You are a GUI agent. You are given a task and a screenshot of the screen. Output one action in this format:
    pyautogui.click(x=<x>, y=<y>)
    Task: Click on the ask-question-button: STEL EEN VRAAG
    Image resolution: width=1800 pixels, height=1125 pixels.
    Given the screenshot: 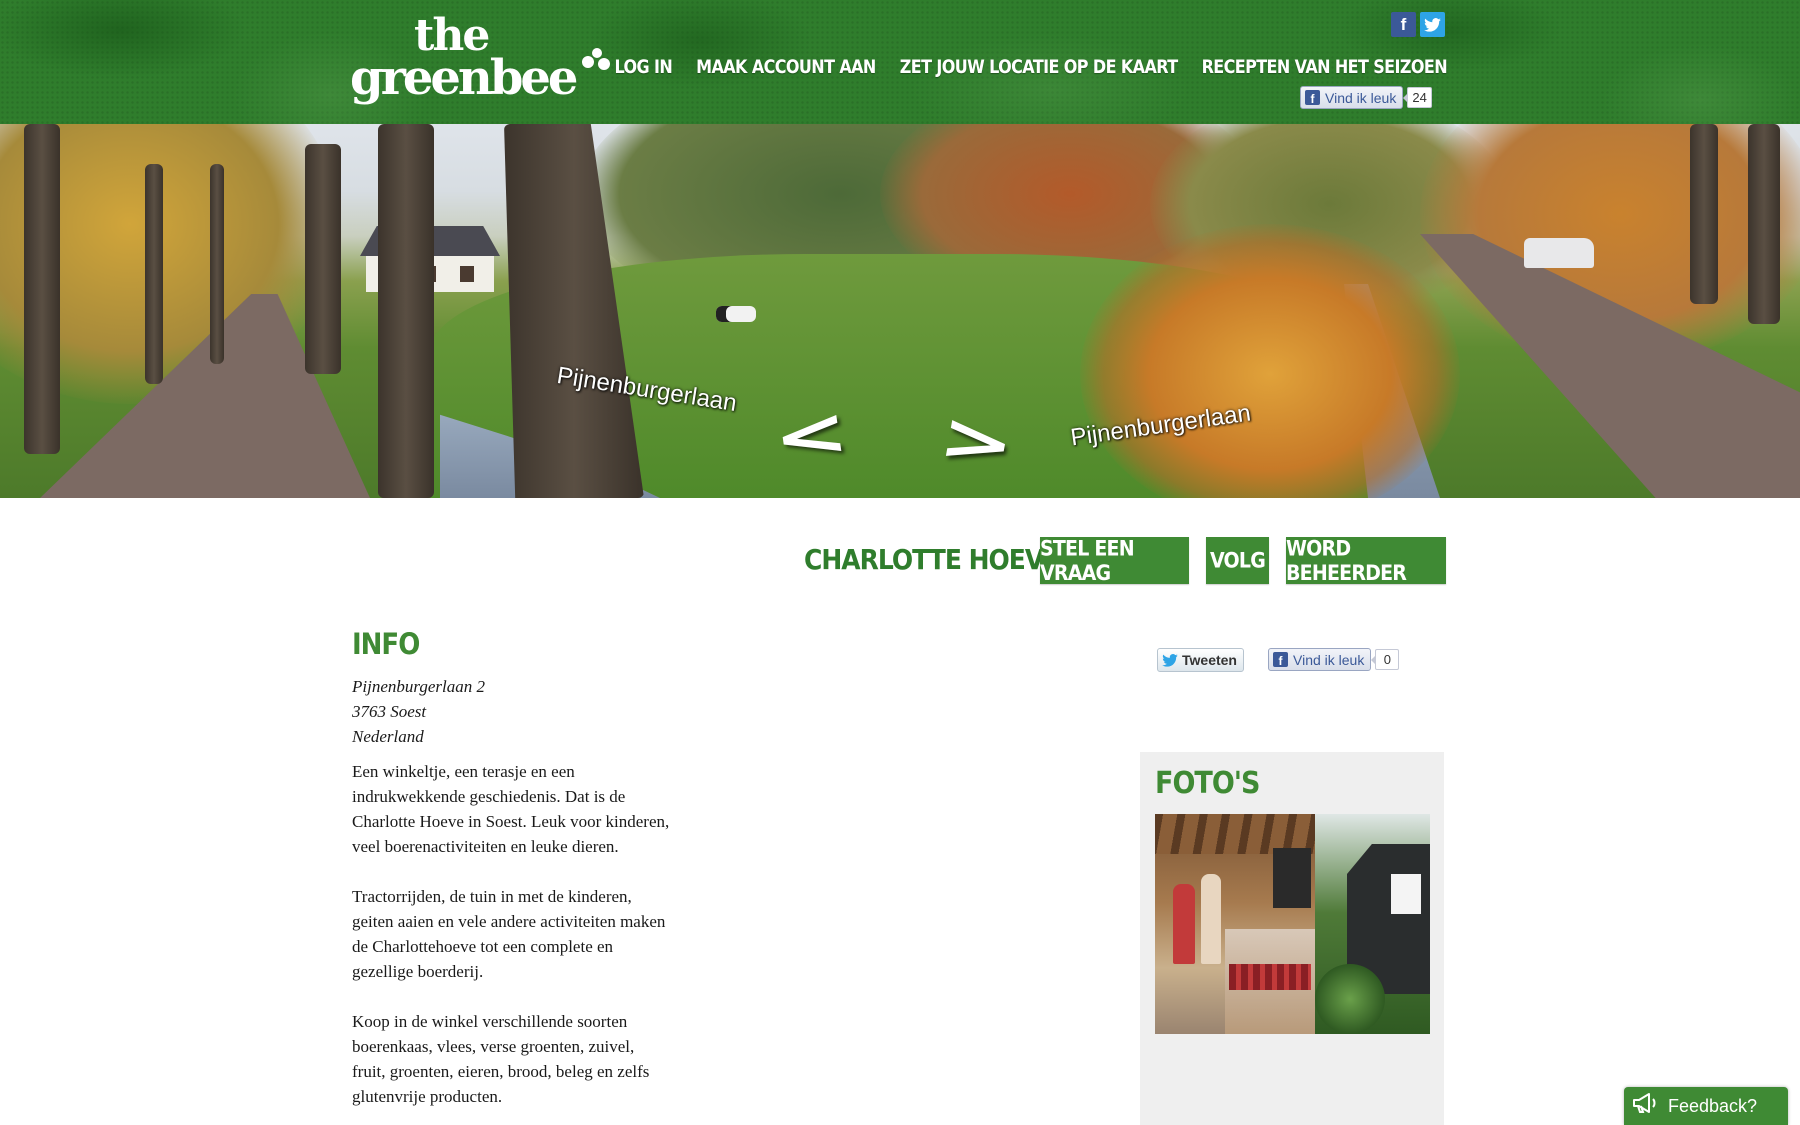 What is the action you would take?
    pyautogui.click(x=1114, y=560)
    